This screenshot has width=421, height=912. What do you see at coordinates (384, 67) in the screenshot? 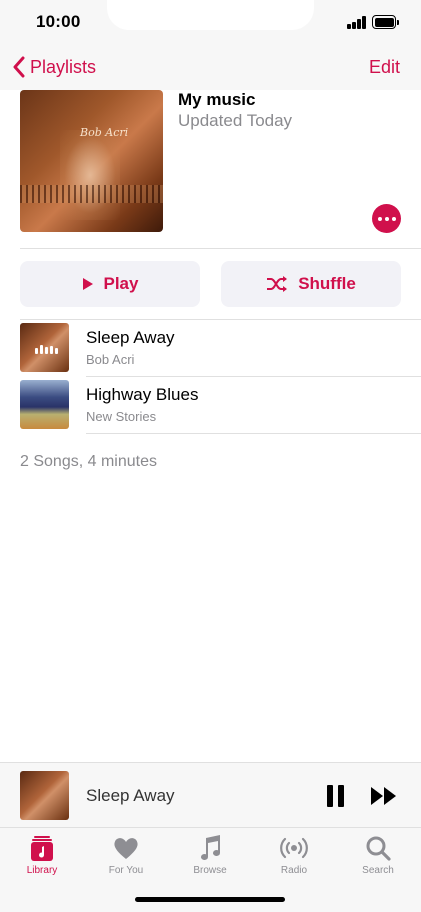
I see `edit-button: Edit` at bounding box center [384, 67].